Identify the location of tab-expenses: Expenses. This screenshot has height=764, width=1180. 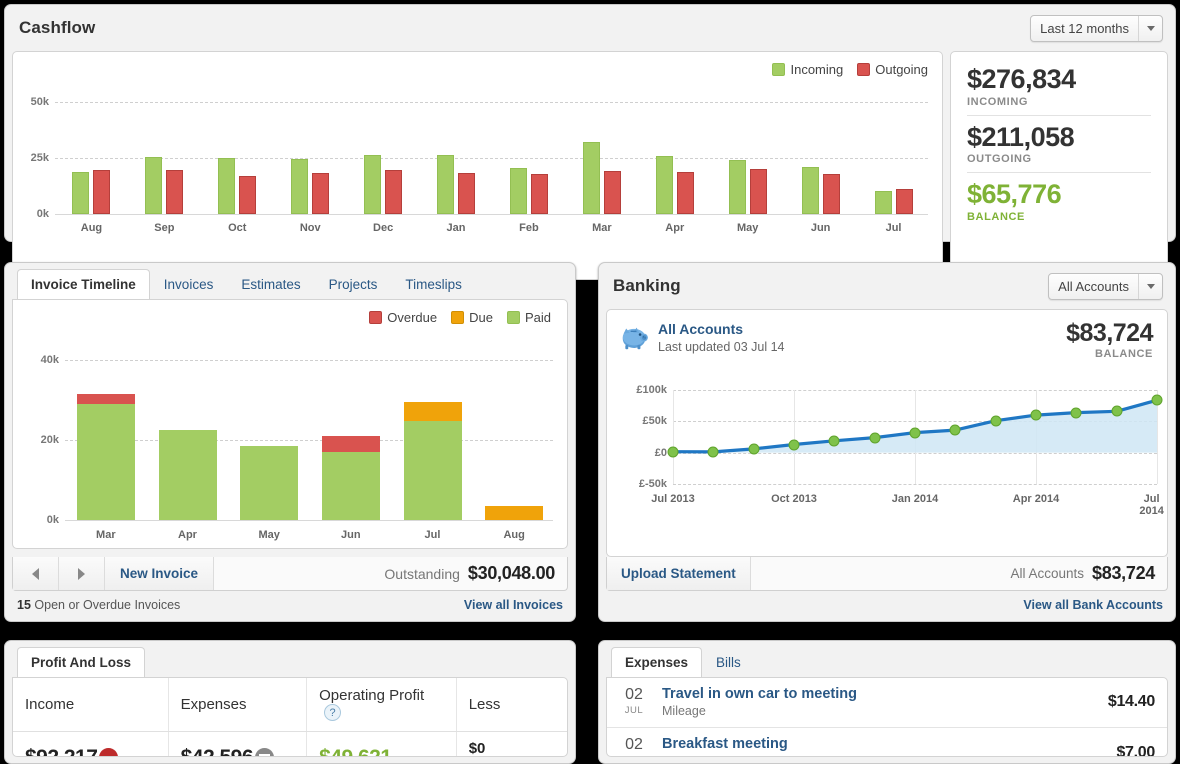
(657, 662).